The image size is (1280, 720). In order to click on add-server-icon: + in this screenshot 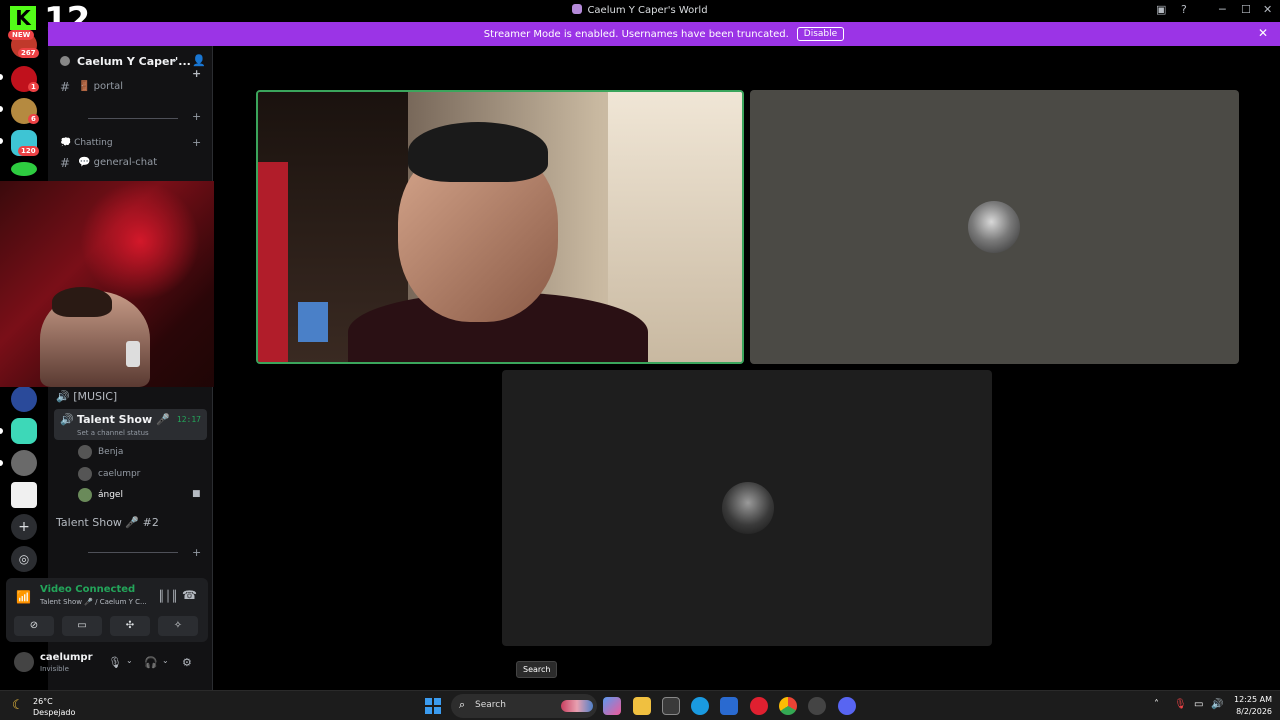, I will do `click(24, 527)`.